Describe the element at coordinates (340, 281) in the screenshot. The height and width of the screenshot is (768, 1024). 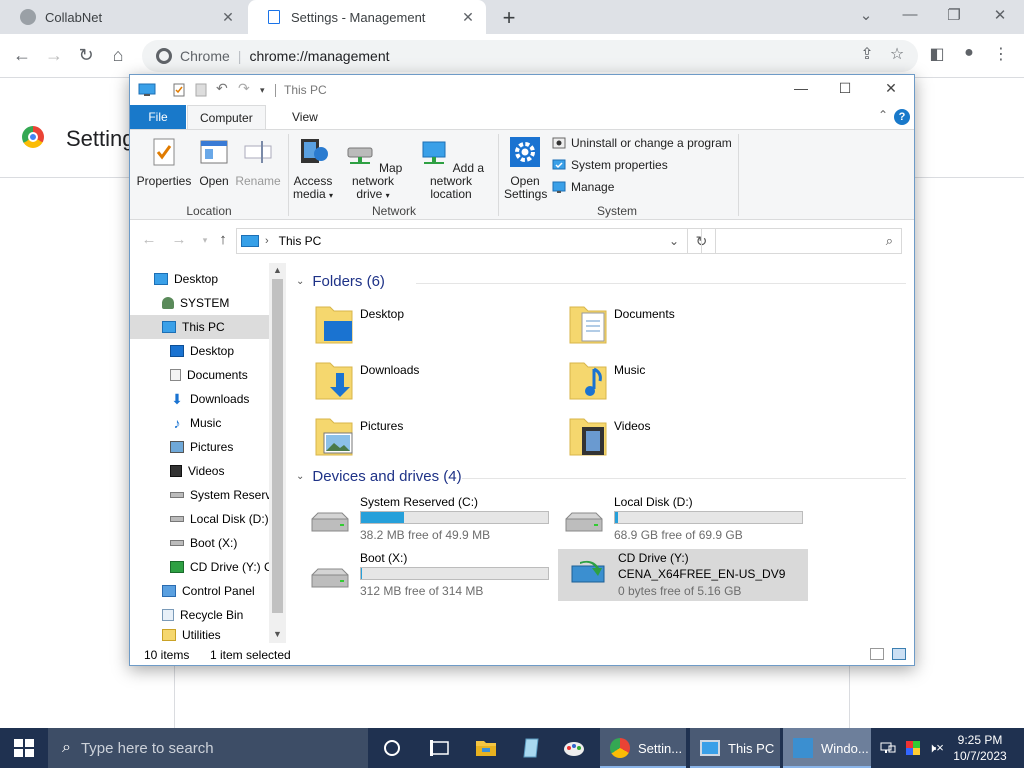
I see `folders-group-header: ⌄ Folders (6)` at that location.